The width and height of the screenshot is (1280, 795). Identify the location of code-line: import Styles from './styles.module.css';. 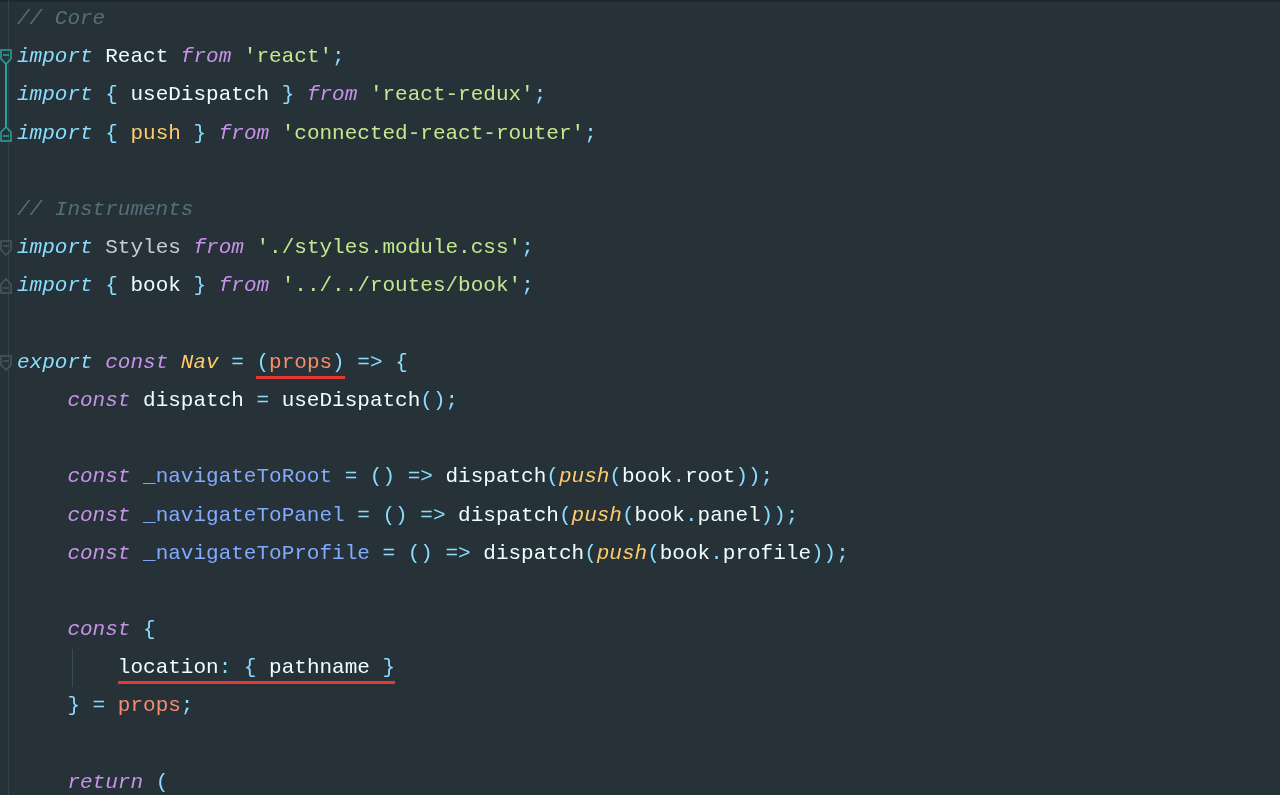
(275, 248).